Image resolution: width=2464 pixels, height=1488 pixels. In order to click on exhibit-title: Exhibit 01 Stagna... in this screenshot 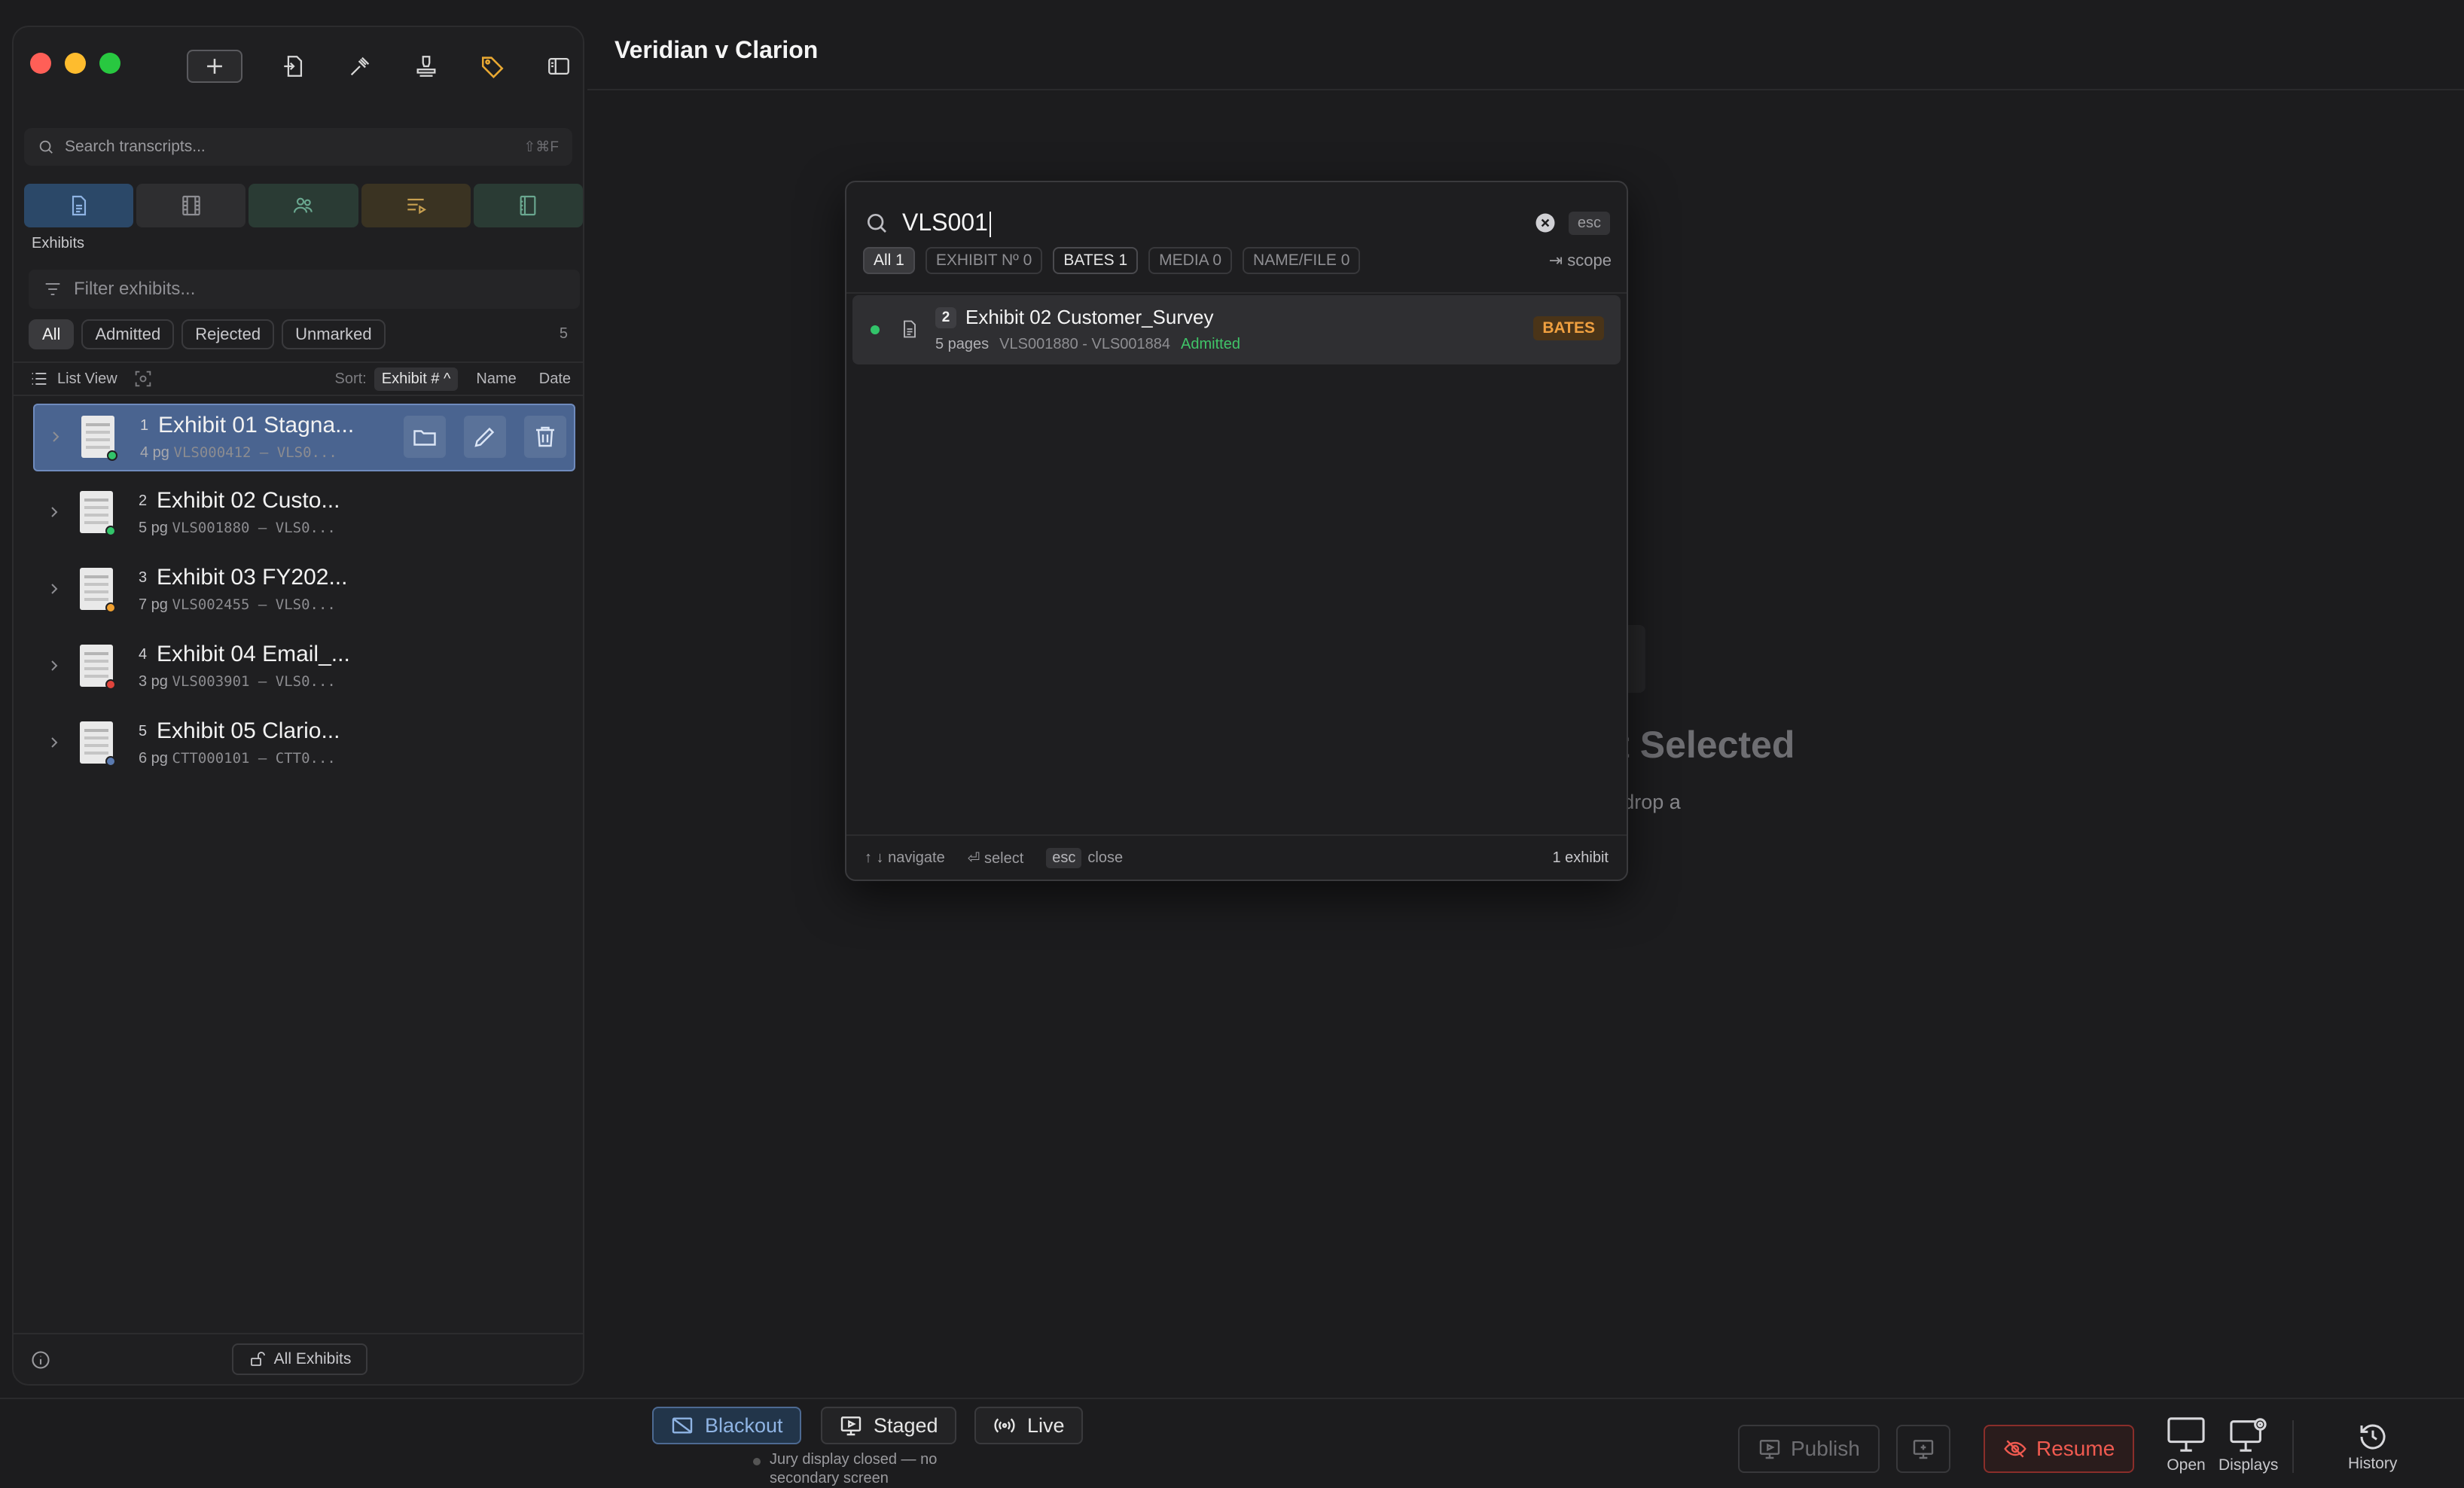, I will do `click(256, 425)`.